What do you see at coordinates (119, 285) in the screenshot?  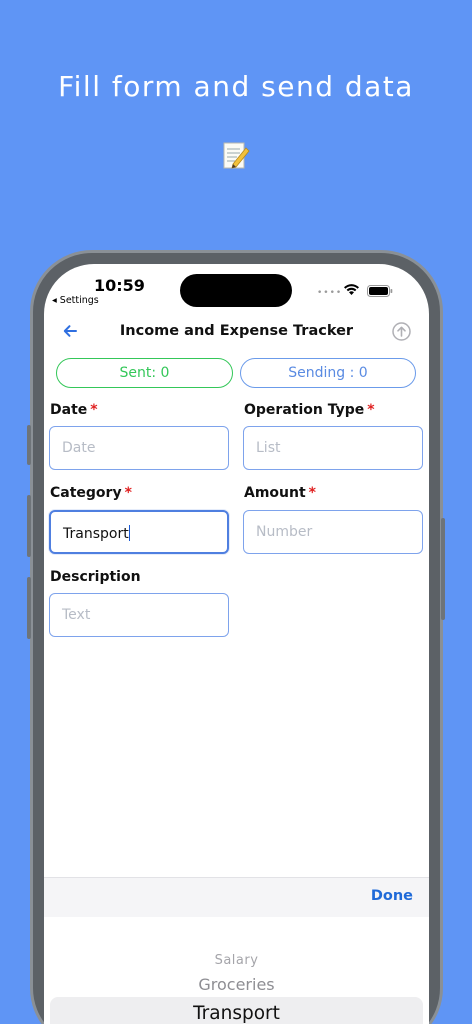 I see `status-time: 10:59` at bounding box center [119, 285].